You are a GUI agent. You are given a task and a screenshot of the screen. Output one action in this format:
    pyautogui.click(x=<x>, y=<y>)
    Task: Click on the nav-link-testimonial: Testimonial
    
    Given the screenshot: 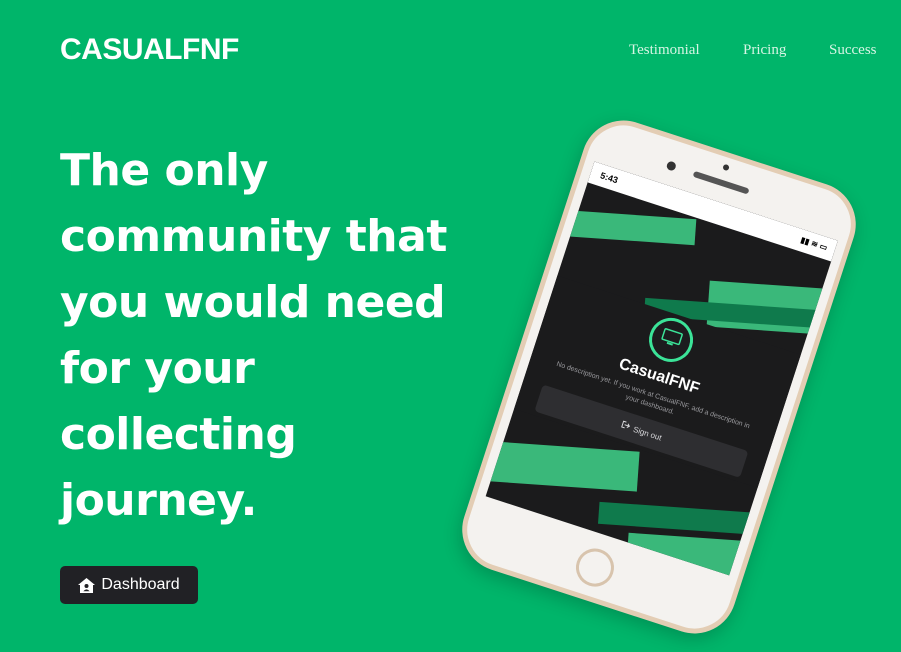 What is the action you would take?
    pyautogui.click(x=664, y=50)
    